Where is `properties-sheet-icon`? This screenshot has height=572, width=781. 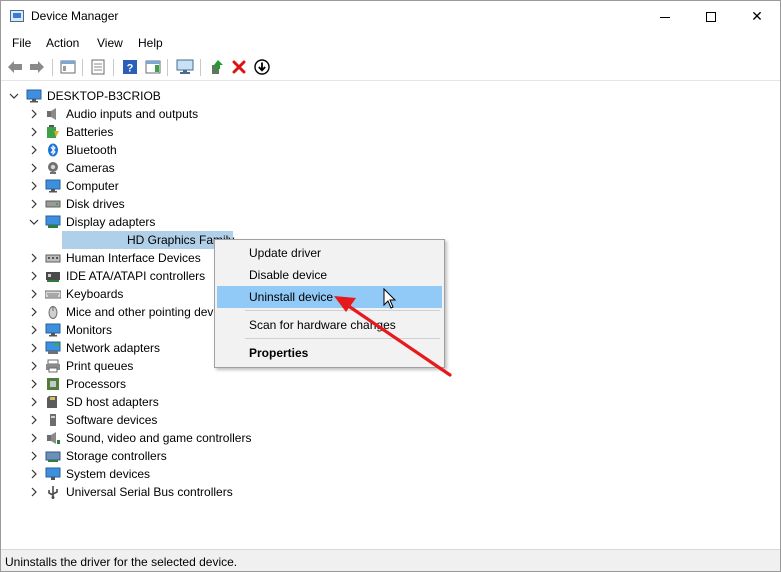 properties-sheet-icon is located at coordinates (98, 67).